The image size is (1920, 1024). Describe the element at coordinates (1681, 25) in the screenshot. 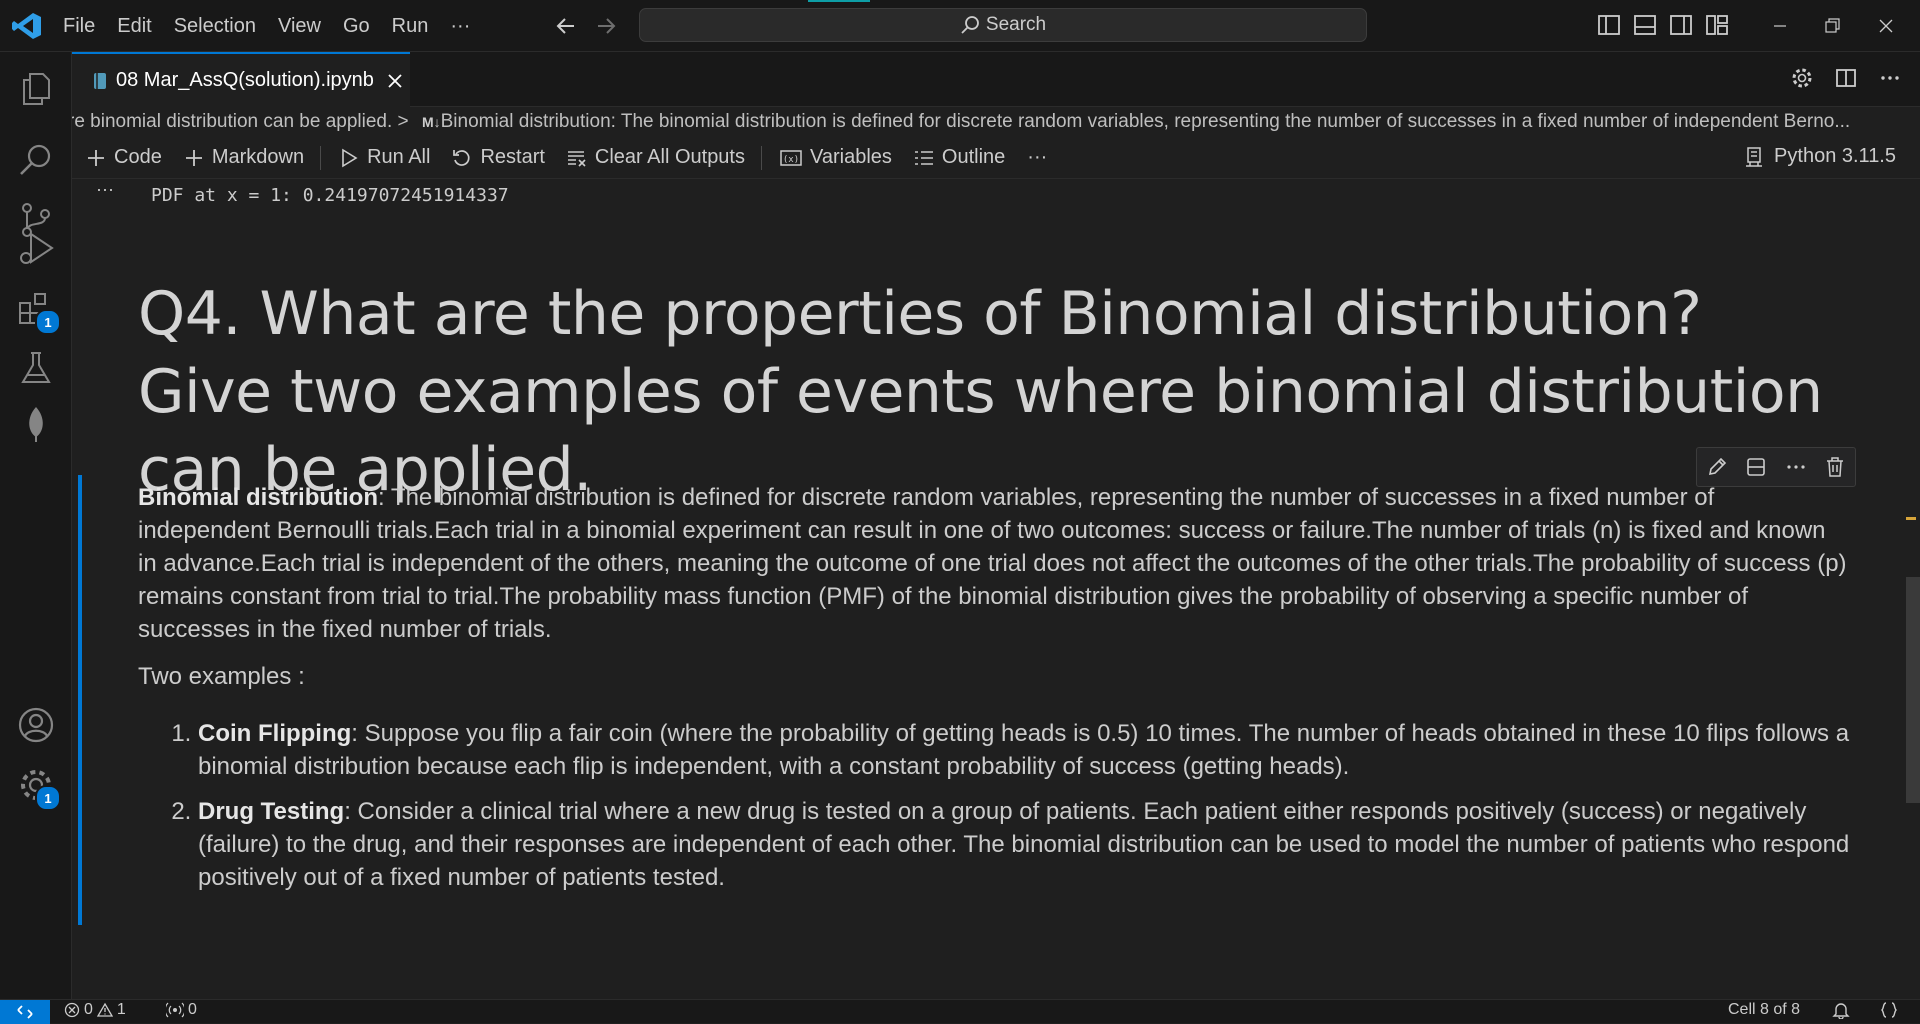

I see `toggle-secondary-sidebar-icon` at that location.